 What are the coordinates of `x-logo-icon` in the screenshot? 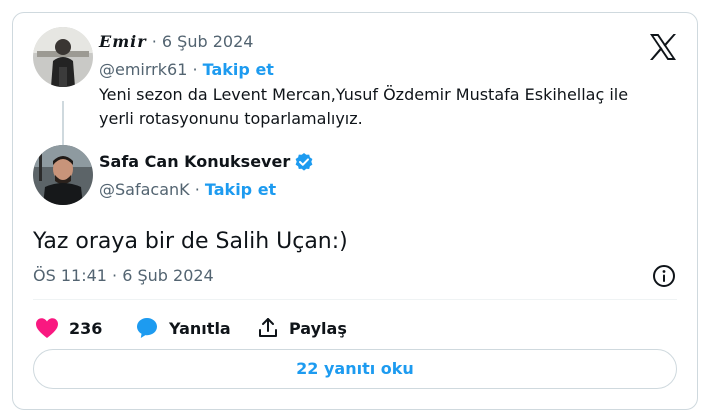 It's located at (663, 47).